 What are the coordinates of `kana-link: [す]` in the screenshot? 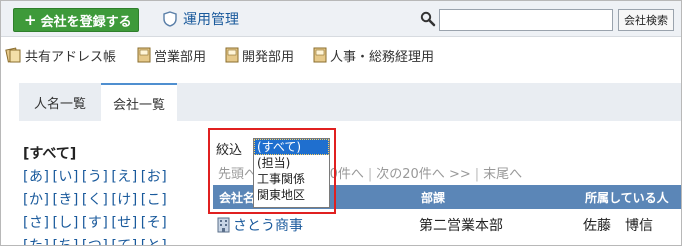 It's located at (95, 223).